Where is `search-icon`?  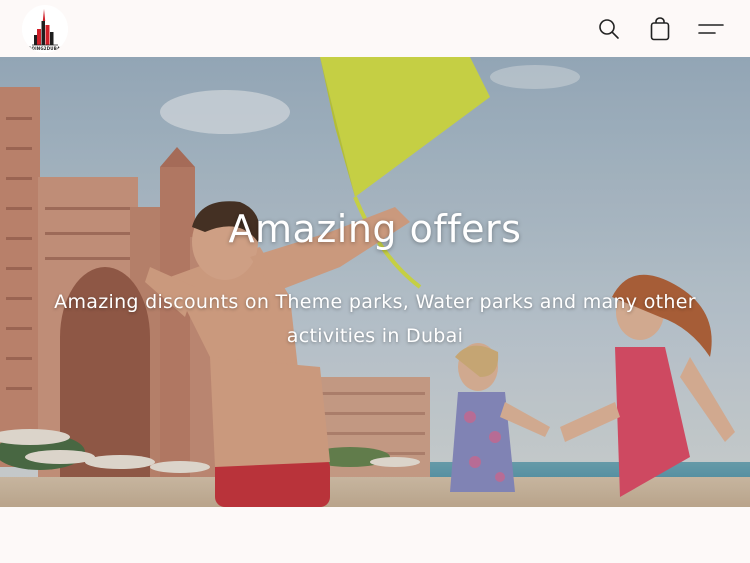 search-icon is located at coordinates (609, 29).